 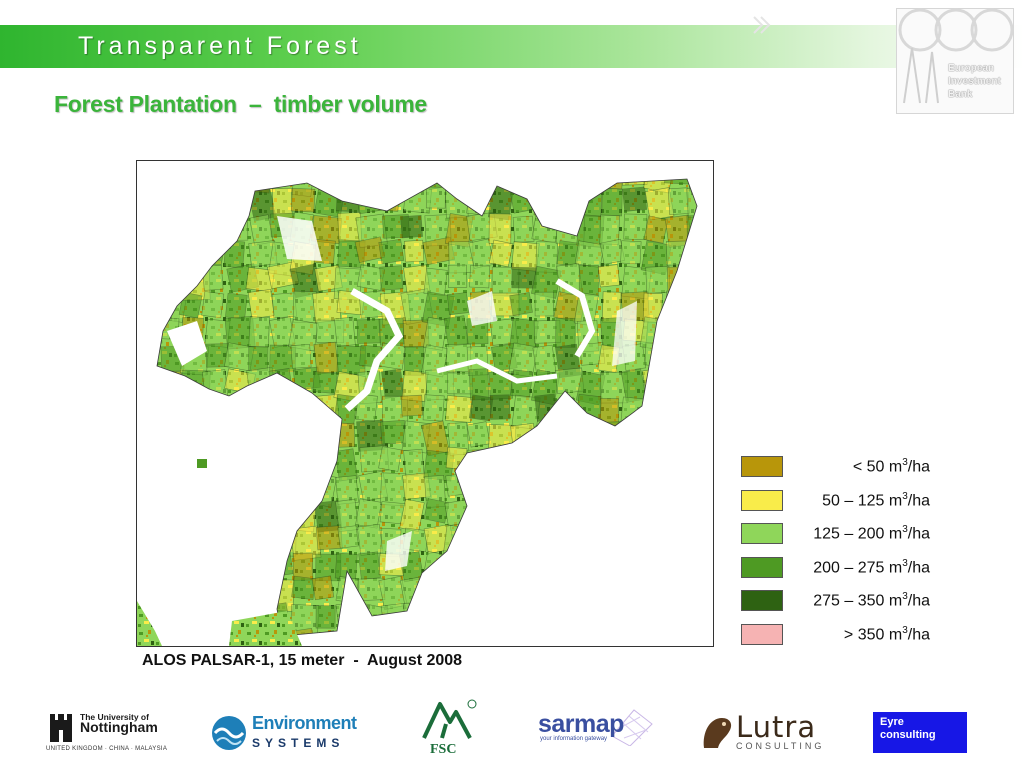 What do you see at coordinates (220, 46) in the screenshot?
I see `banner-title: Transparent Forest` at bounding box center [220, 46].